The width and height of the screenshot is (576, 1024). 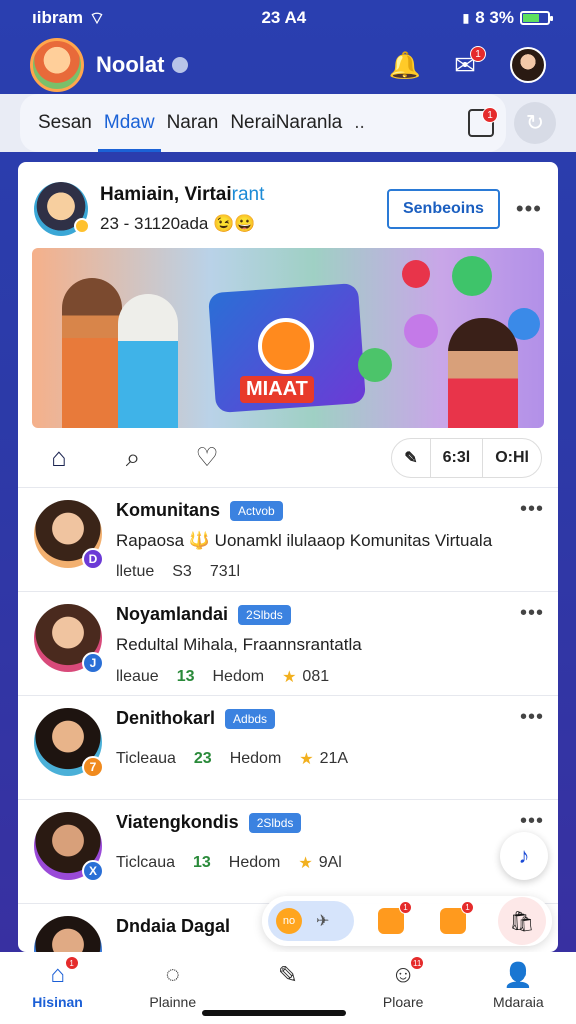 I want to click on profile-icon: 👤, so click(x=518, y=975).